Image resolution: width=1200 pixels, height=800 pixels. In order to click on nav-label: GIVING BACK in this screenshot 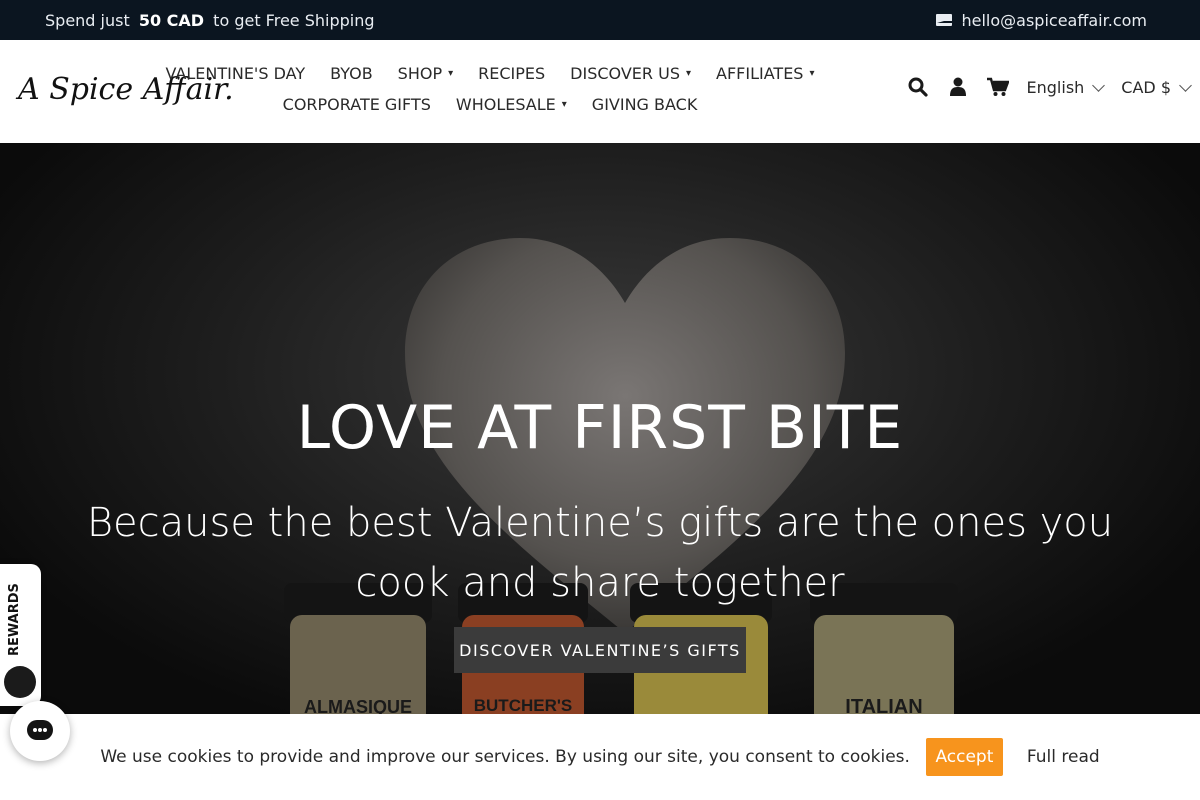, I will do `click(645, 104)`.